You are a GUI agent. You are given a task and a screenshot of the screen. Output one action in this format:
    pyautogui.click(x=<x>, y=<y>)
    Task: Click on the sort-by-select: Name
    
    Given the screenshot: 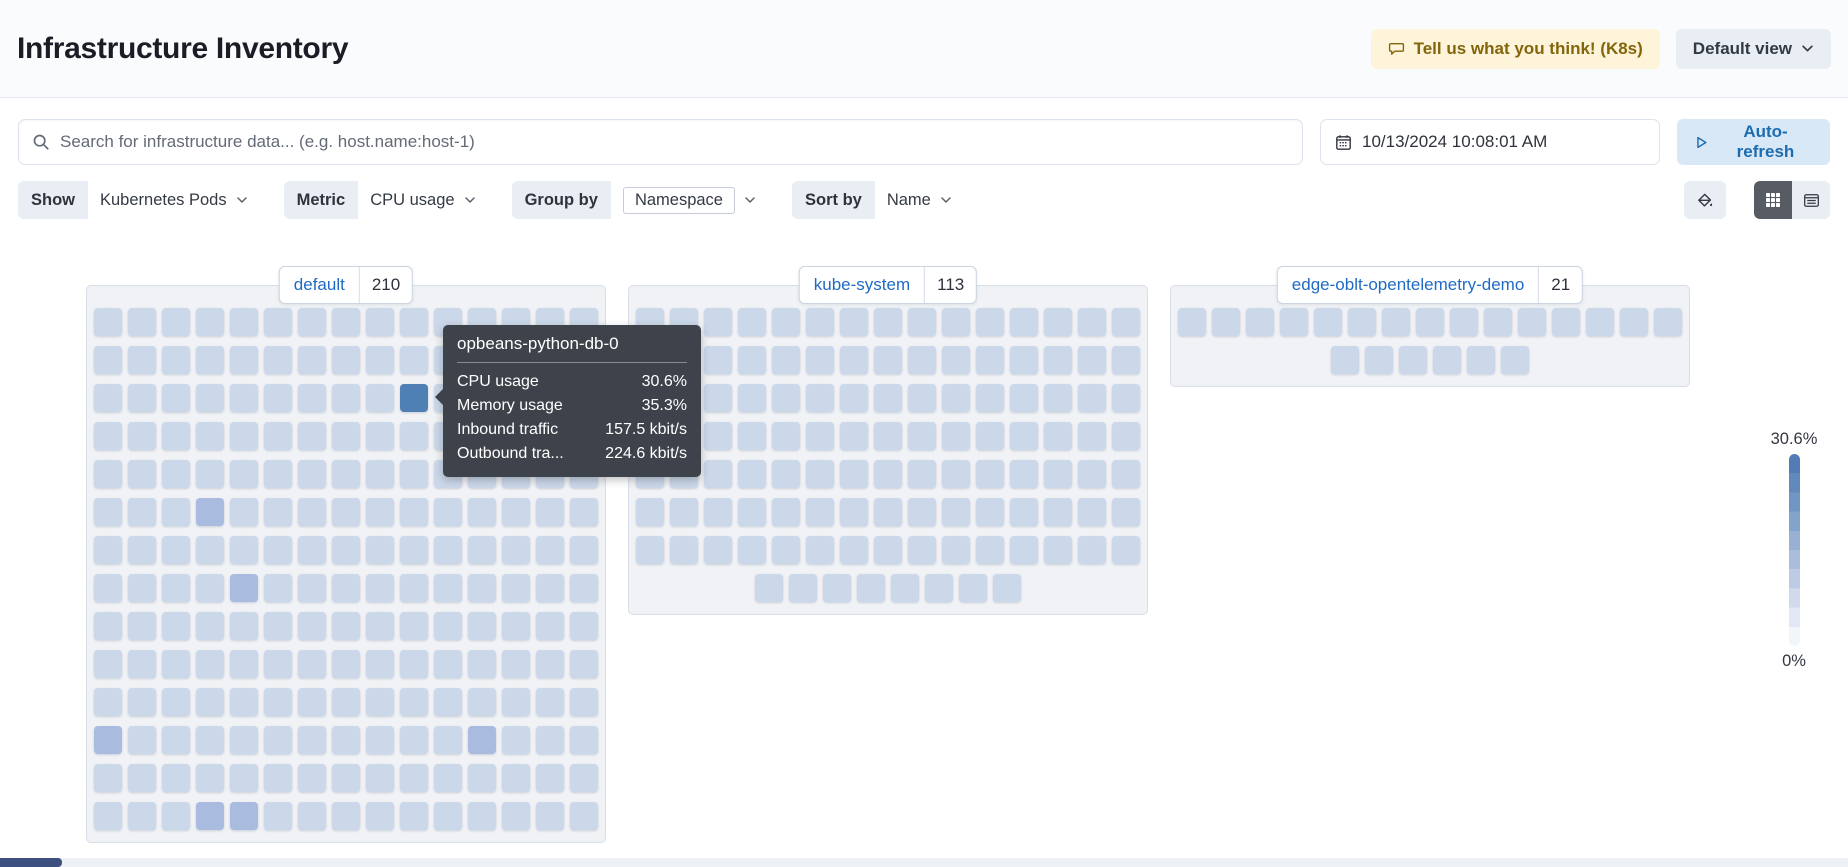 What is the action you would take?
    pyautogui.click(x=918, y=200)
    